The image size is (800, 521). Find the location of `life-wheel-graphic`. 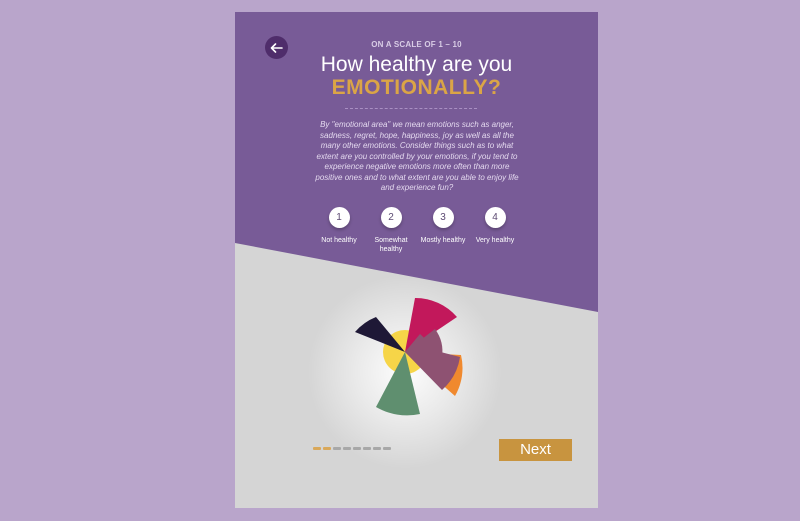

life-wheel-graphic is located at coordinates (409, 356).